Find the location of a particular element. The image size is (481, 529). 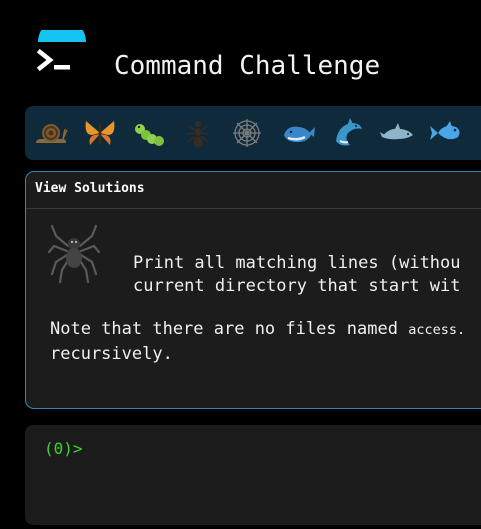

spider-icon is located at coordinates (74, 254).